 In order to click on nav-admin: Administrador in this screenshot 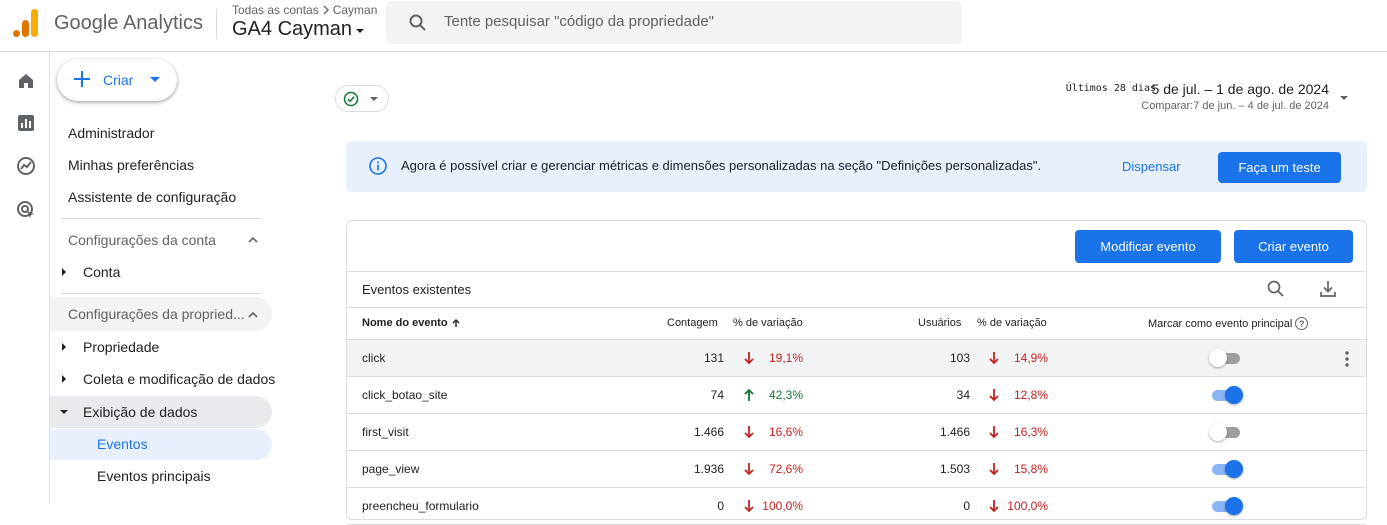, I will do `click(111, 133)`.